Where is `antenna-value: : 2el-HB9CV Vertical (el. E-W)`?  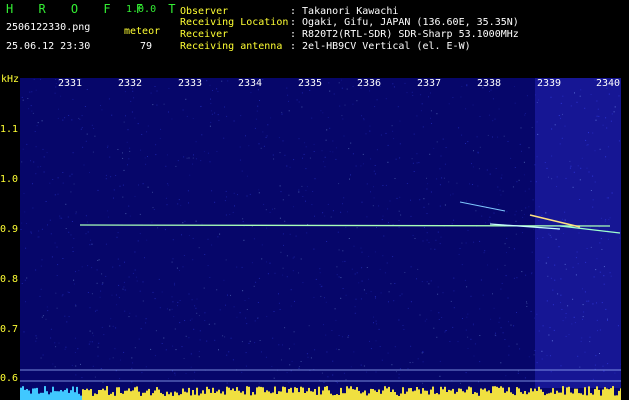 antenna-value: : 2el-HB9CV Vertical (el. E-W) is located at coordinates (380, 46).